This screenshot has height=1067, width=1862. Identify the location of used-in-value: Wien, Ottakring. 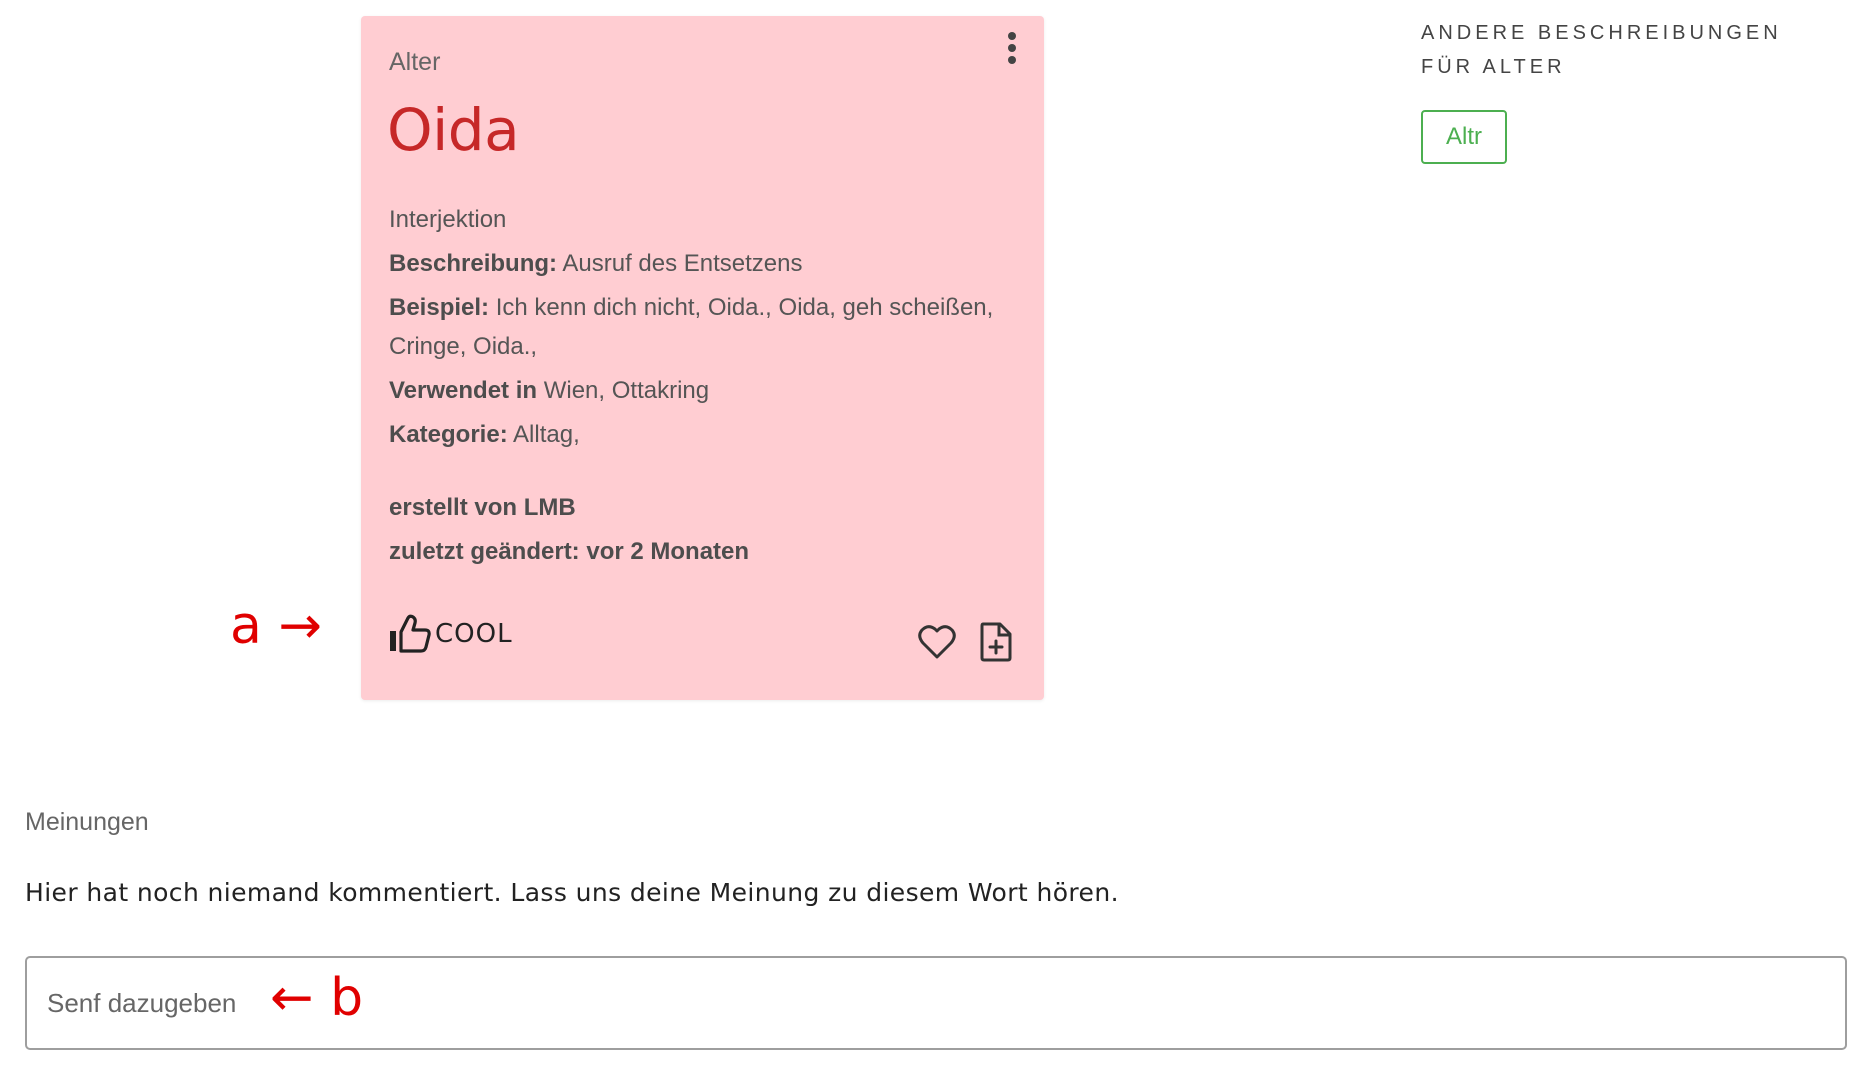
(623, 390).